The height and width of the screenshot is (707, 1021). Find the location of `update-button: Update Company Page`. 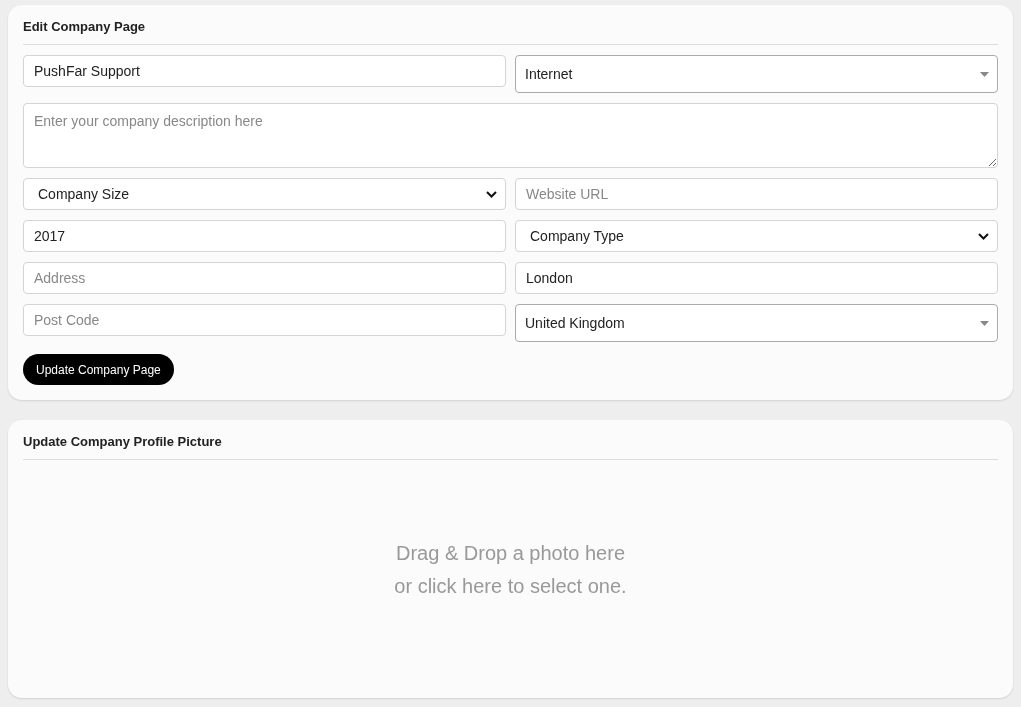

update-button: Update Company Page is located at coordinates (98, 369).